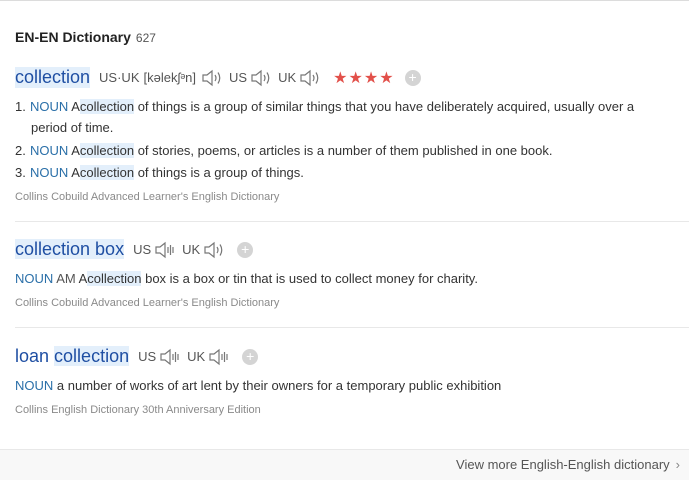  I want to click on footer-bar: View more English-English dictionary ›, so click(344, 464).